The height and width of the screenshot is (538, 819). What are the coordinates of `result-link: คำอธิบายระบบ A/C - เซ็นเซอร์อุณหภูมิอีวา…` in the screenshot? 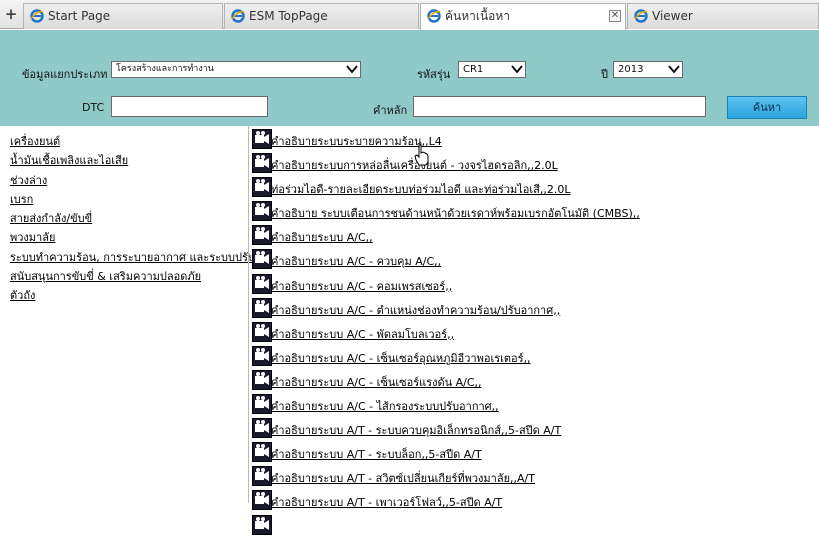 It's located at (401, 358).